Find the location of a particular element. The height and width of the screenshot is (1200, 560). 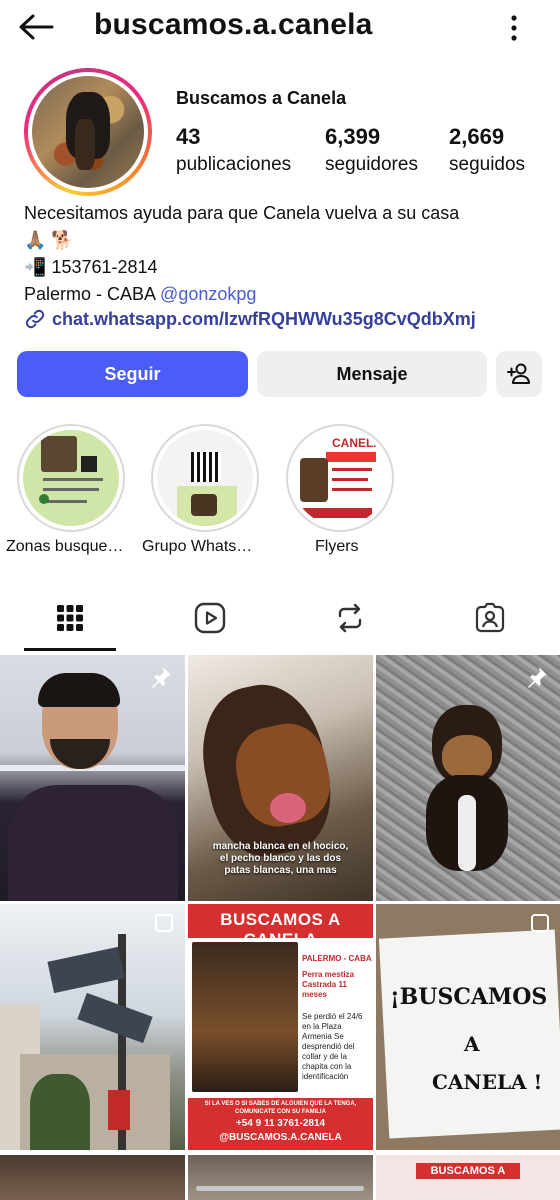

suggested-users-button is located at coordinates (519, 374).